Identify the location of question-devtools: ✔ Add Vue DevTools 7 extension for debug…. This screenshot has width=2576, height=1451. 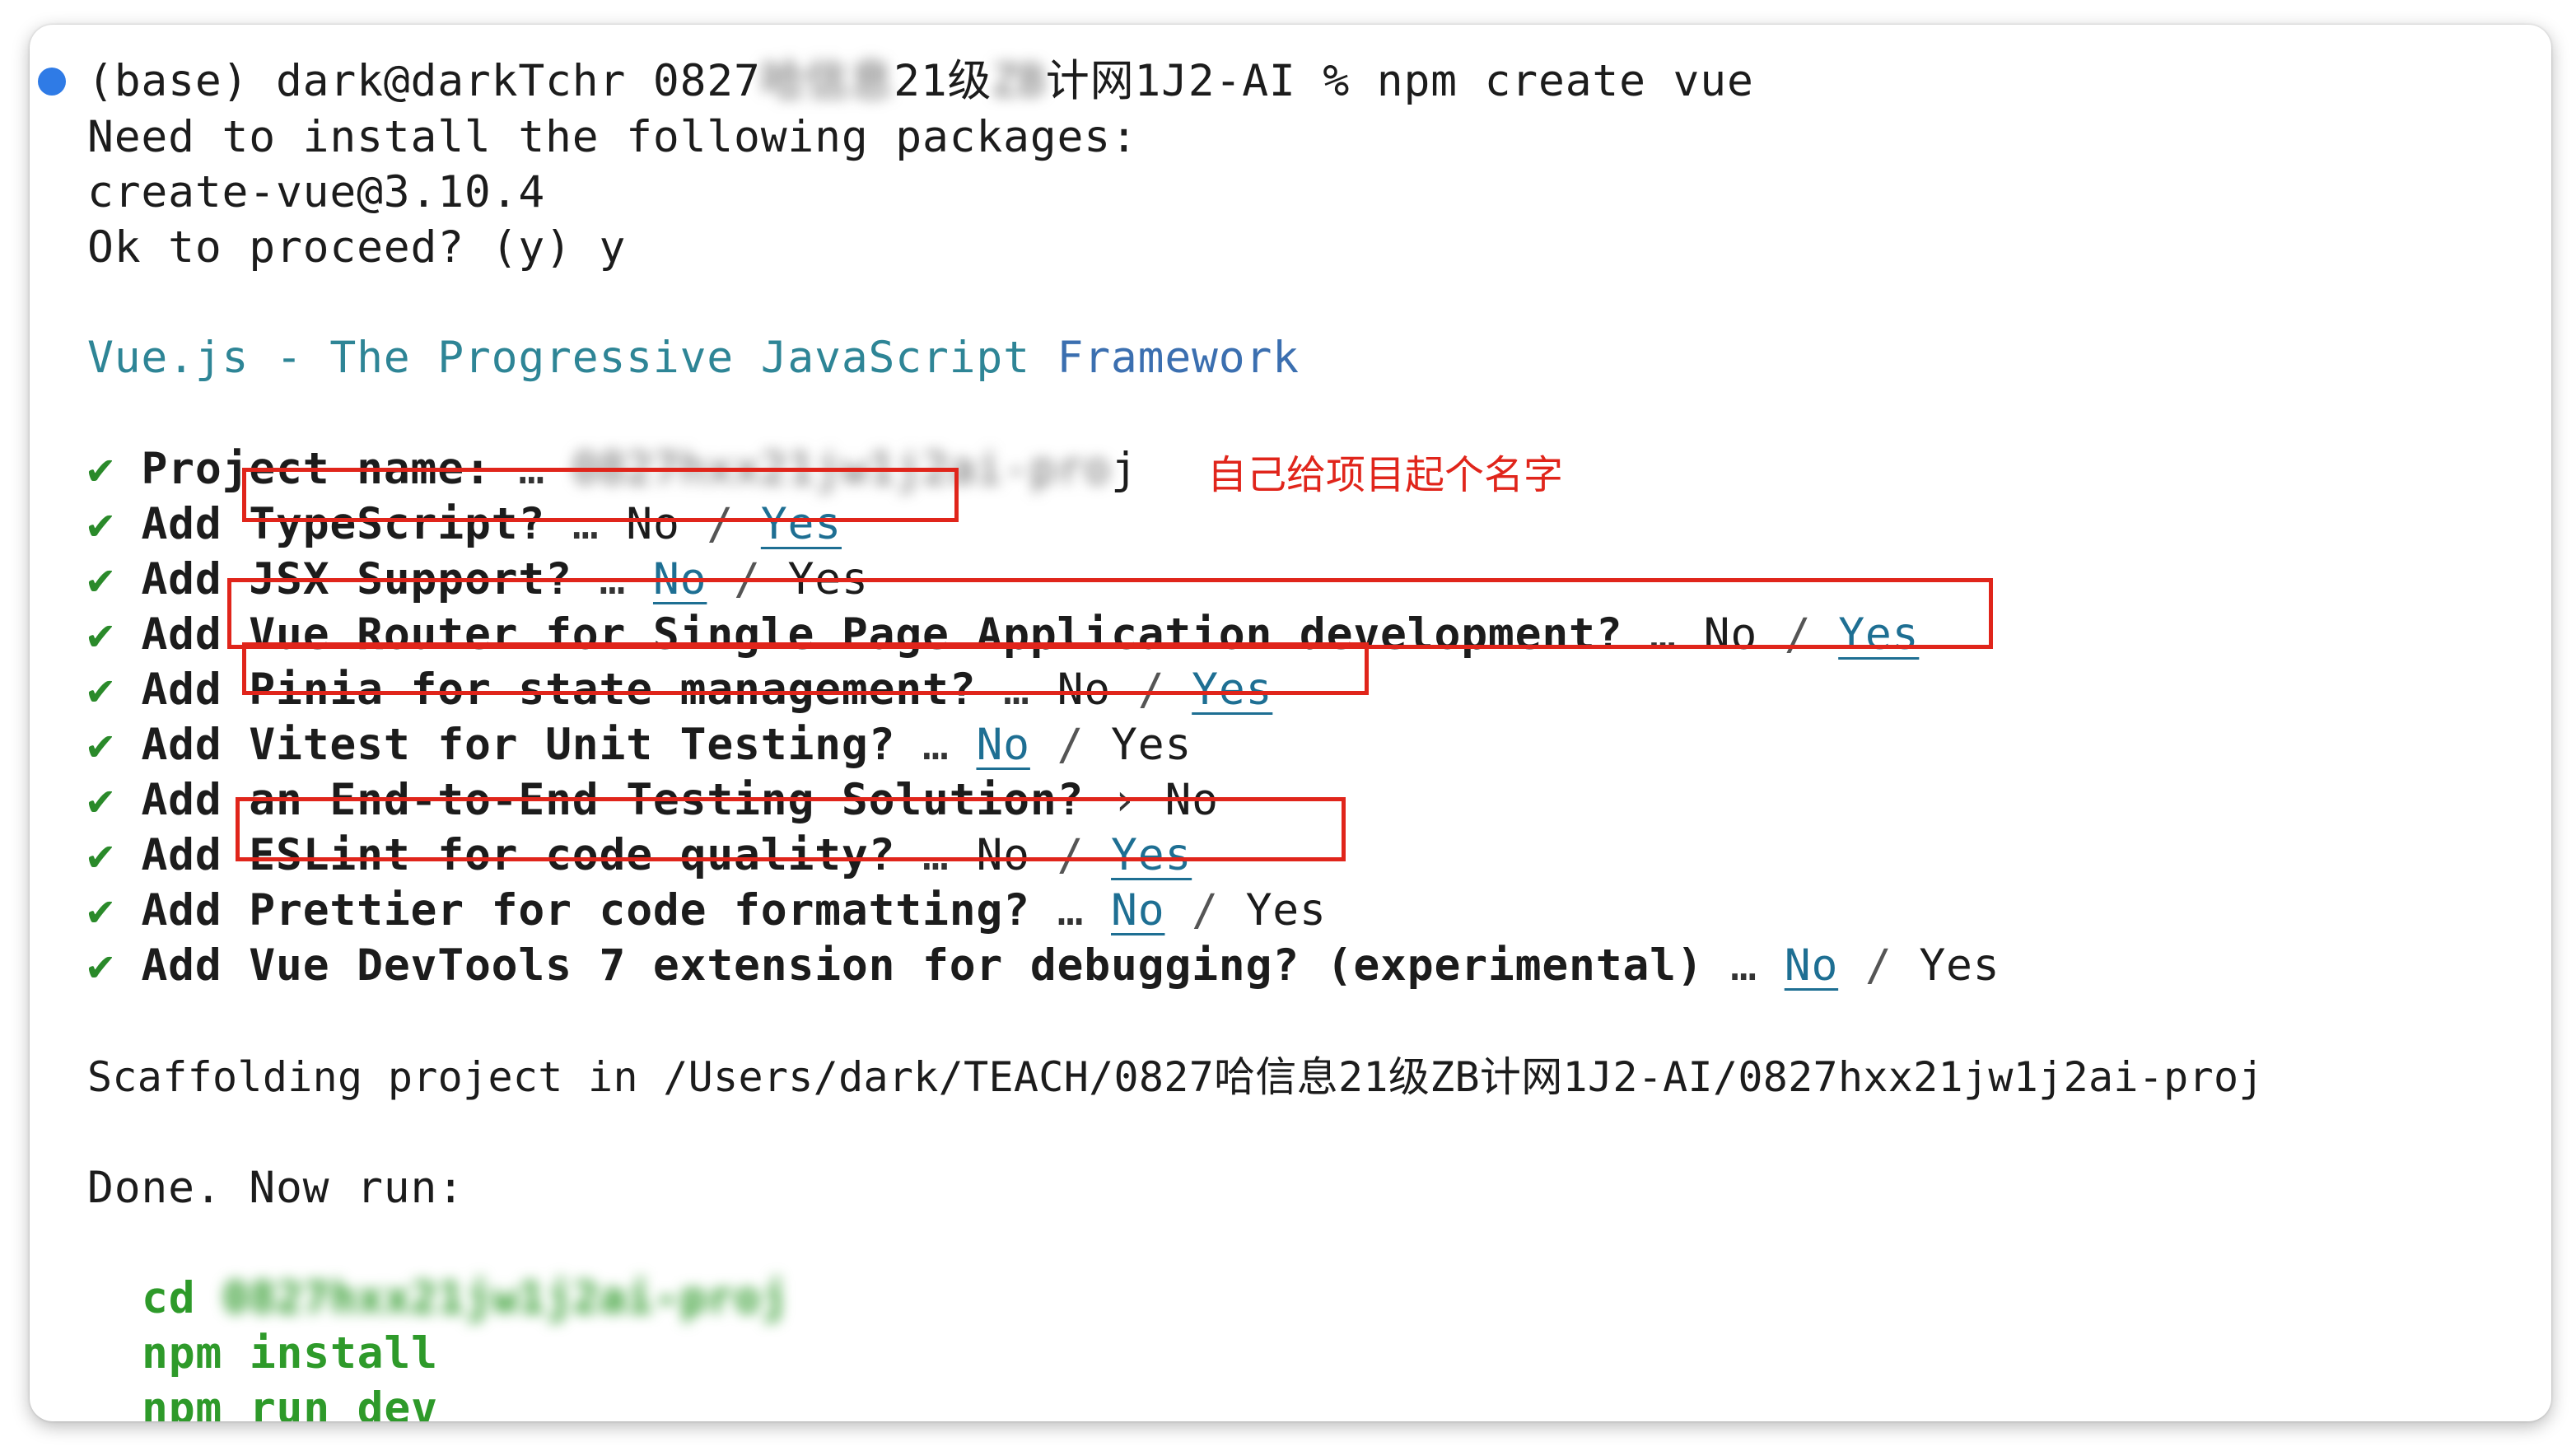
(1043, 966).